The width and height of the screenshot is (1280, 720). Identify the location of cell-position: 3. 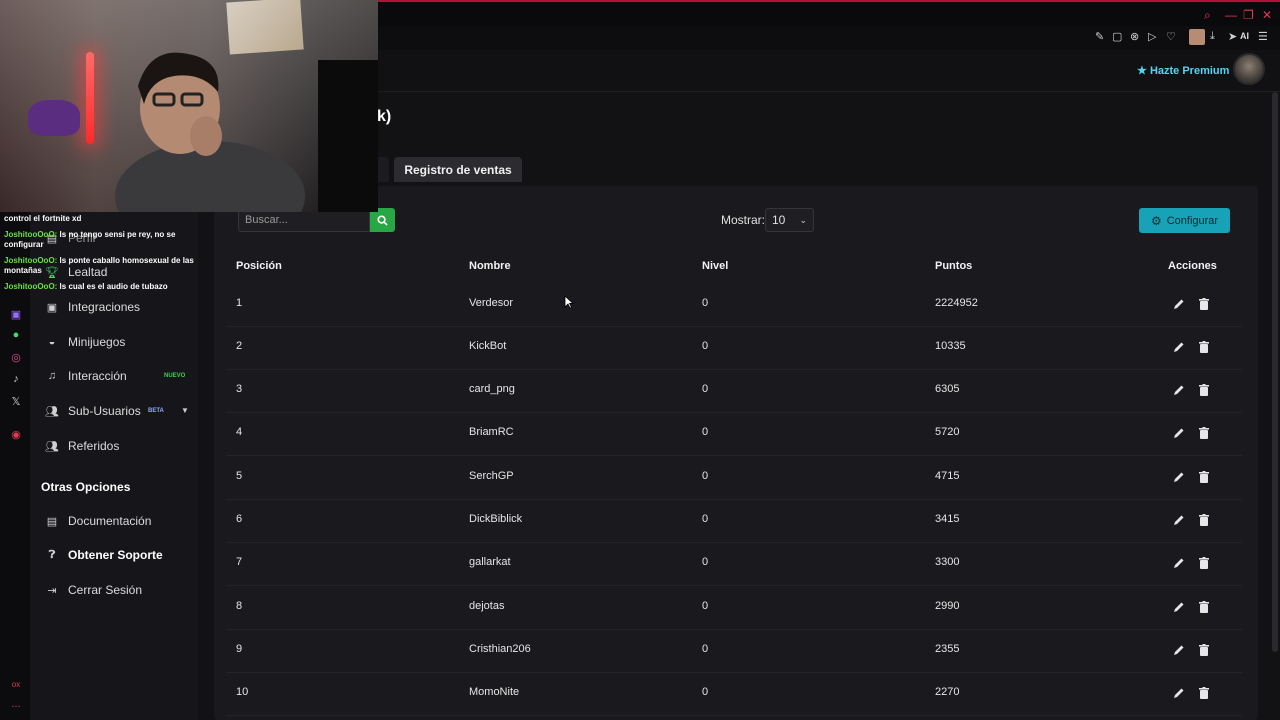
(239, 389).